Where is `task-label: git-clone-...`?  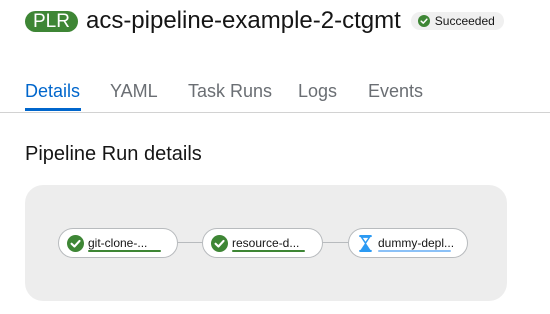
task-label: git-clone-... is located at coordinates (118, 243).